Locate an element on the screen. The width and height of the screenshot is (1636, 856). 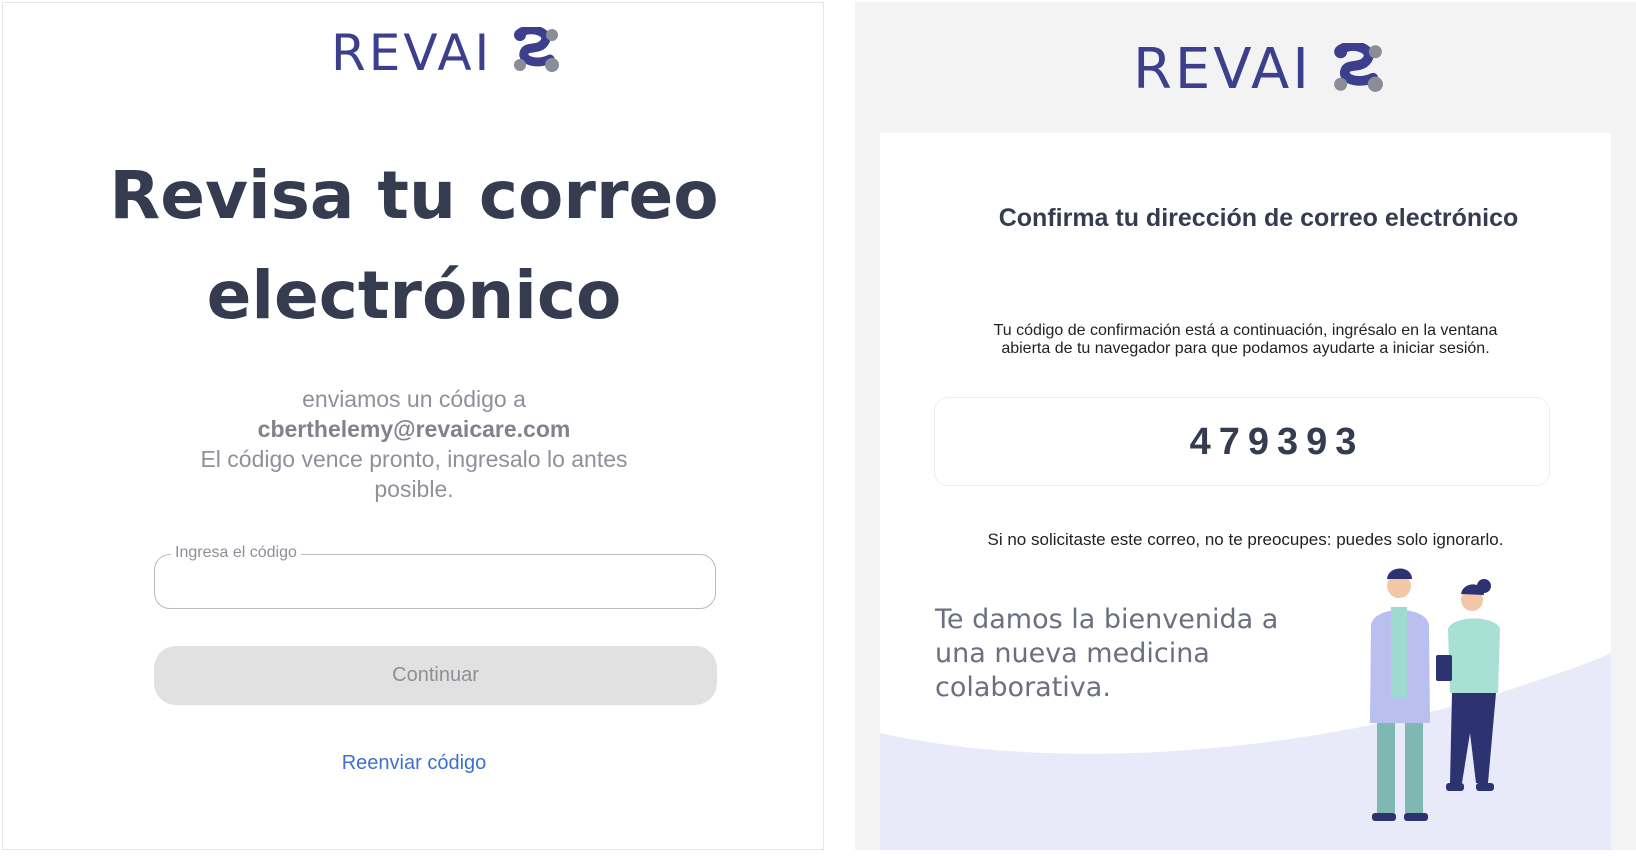
confirmation-code: 479393 is located at coordinates (1277, 442).